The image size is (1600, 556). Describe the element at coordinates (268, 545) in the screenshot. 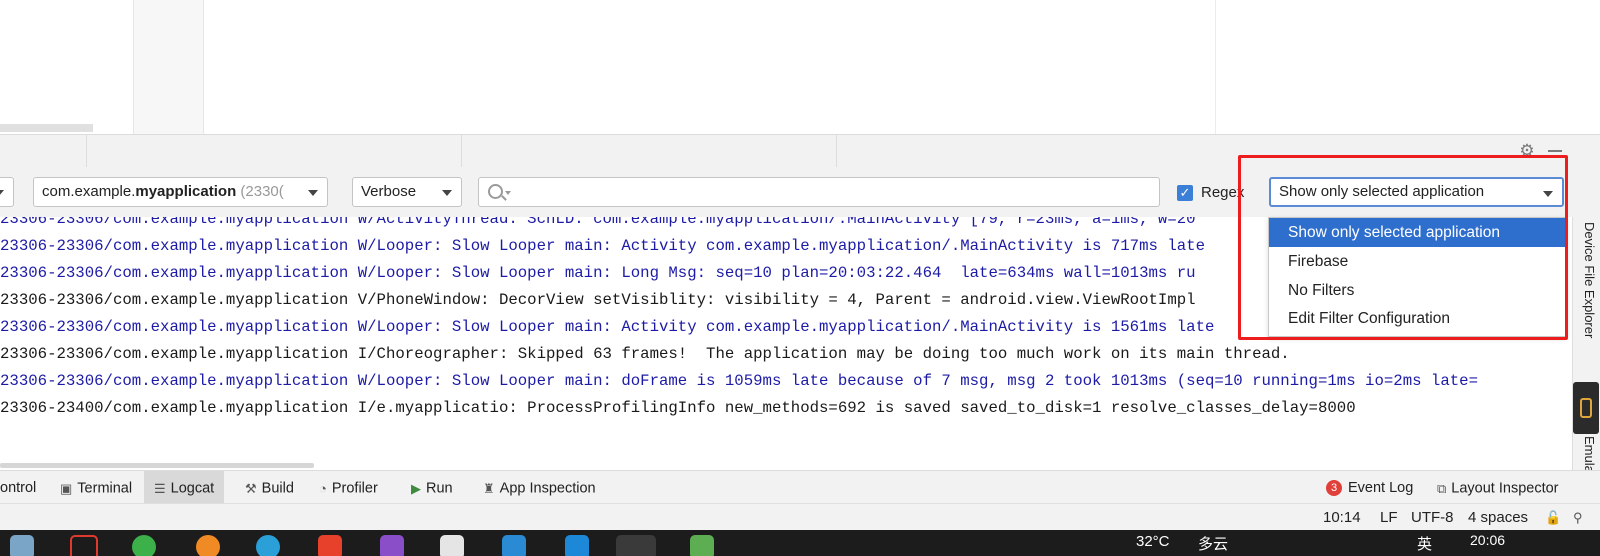

I see `edge-icon` at that location.